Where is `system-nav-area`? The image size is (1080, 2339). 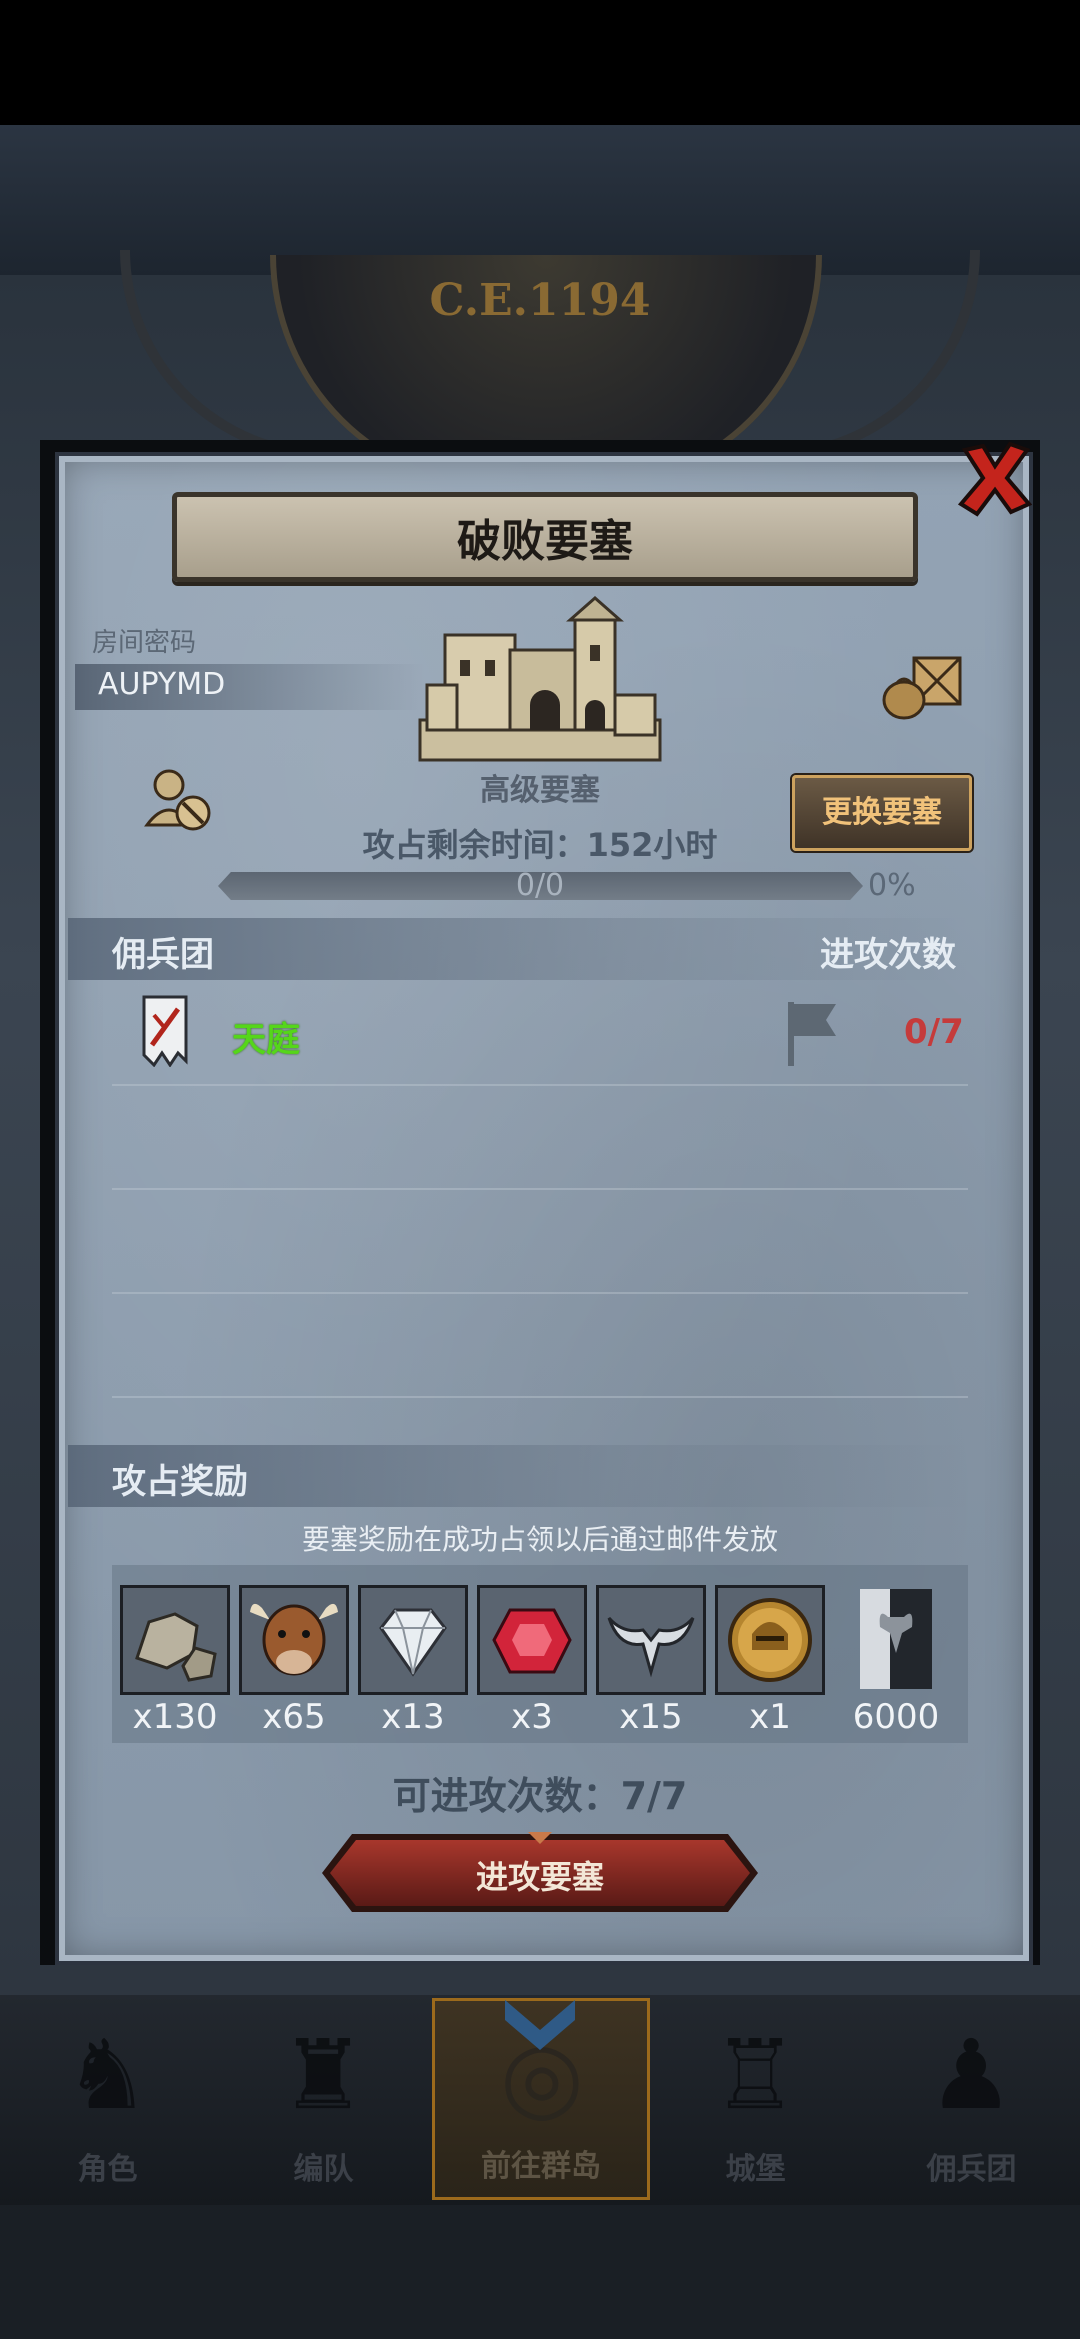 system-nav-area is located at coordinates (540, 2272).